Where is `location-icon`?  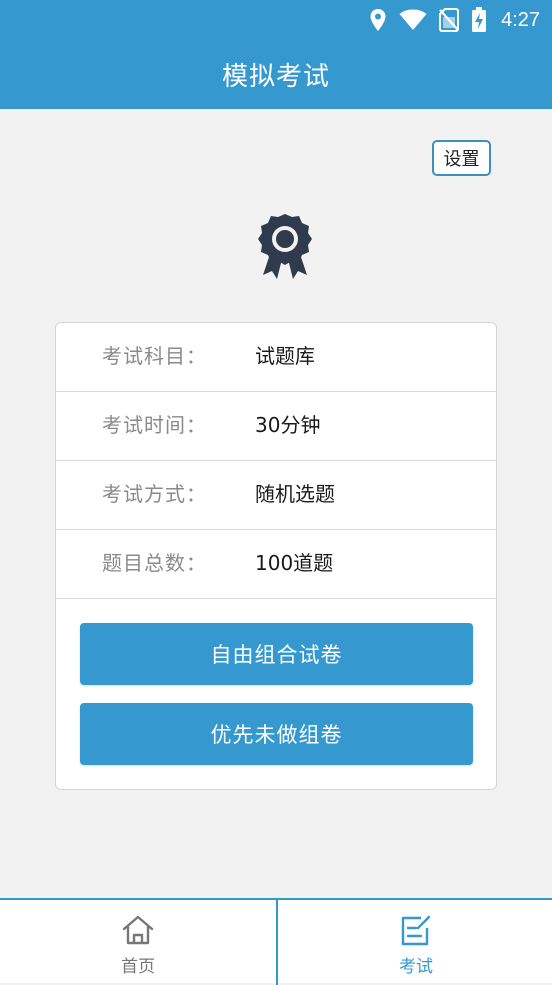
location-icon is located at coordinates (378, 20).